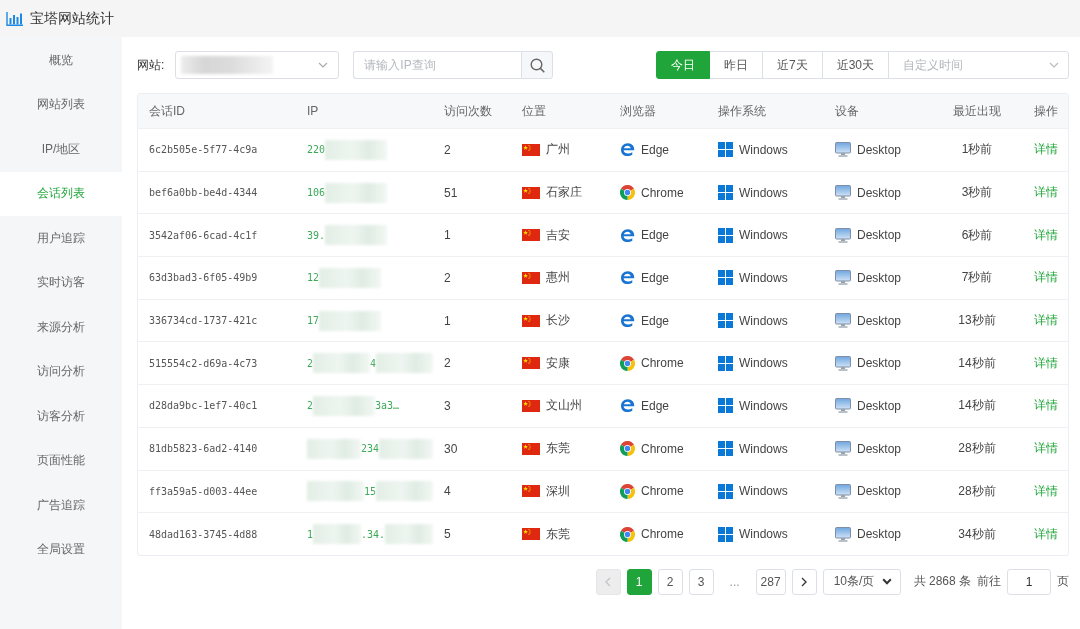 The width and height of the screenshot is (1080, 629). Describe the element at coordinates (61, 238) in the screenshot. I see `sidebar-item: 用户追踪` at that location.